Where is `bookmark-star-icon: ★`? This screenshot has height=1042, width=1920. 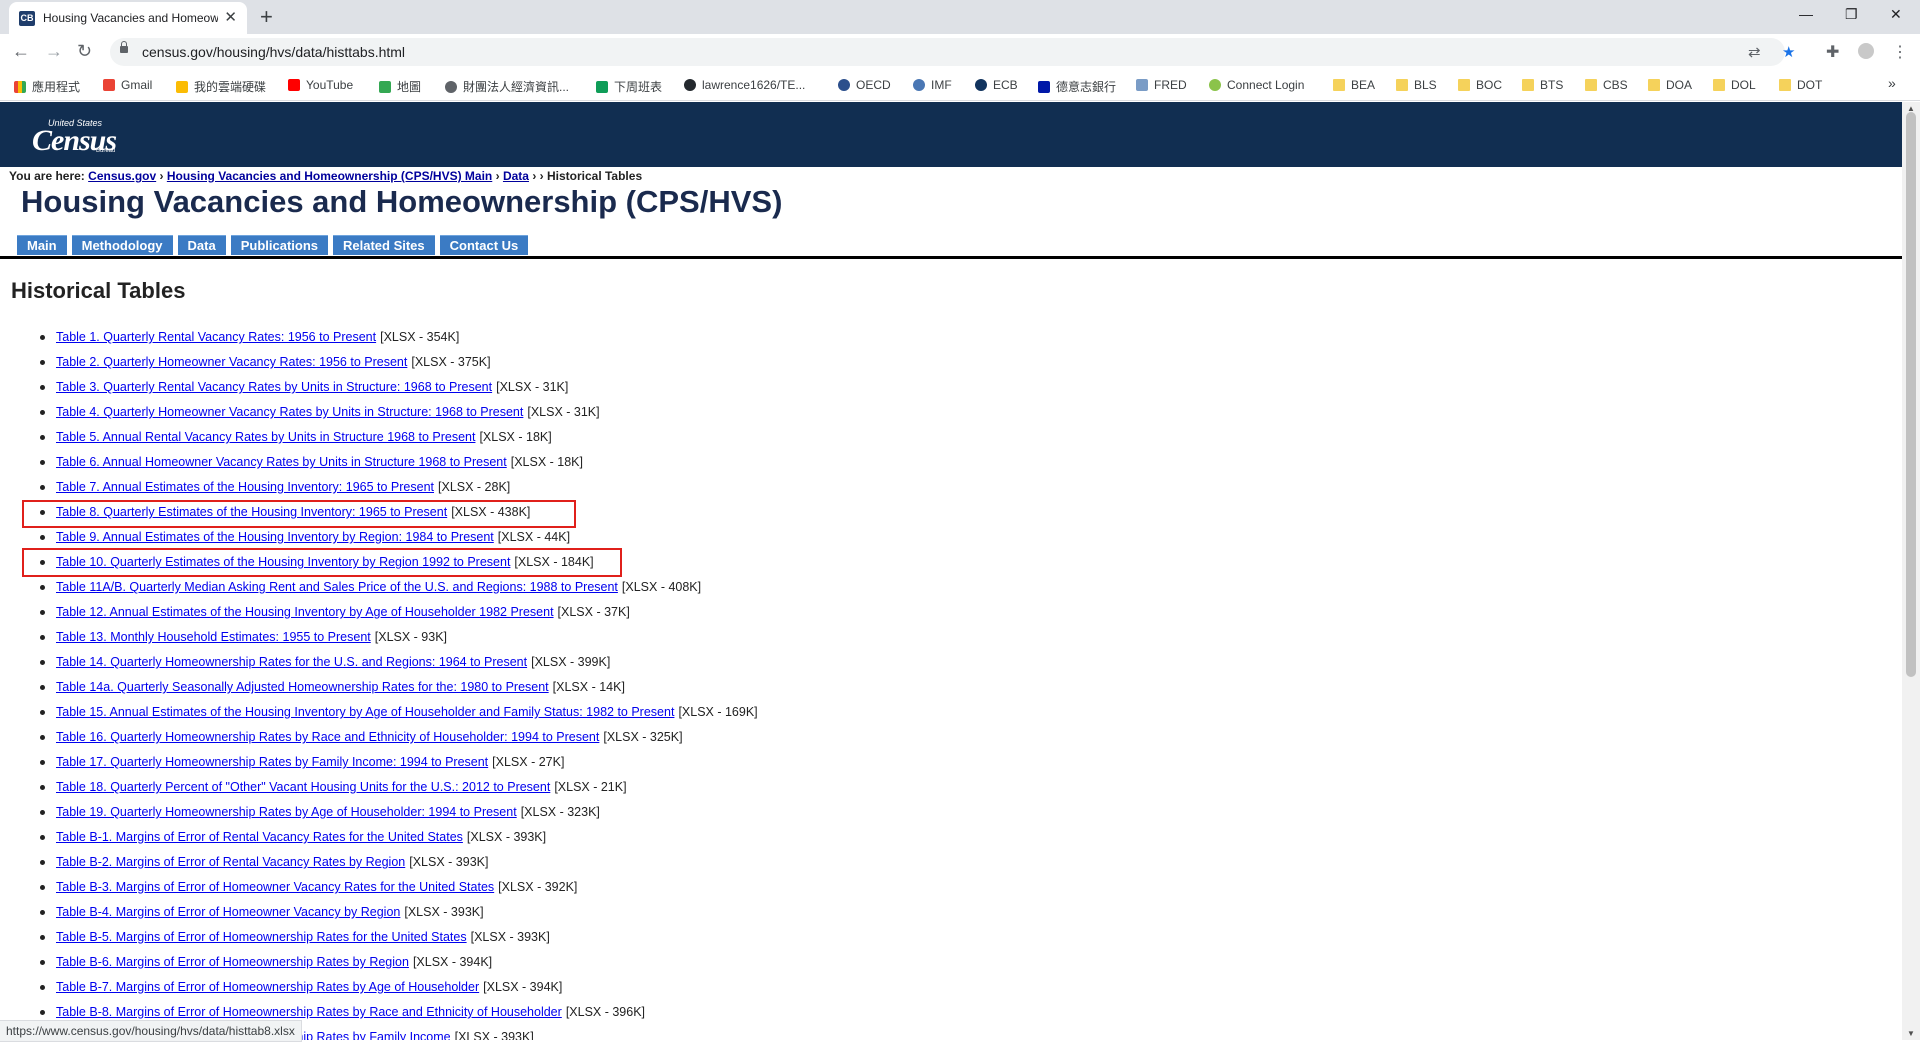
bookmark-star-icon: ★ is located at coordinates (1788, 52).